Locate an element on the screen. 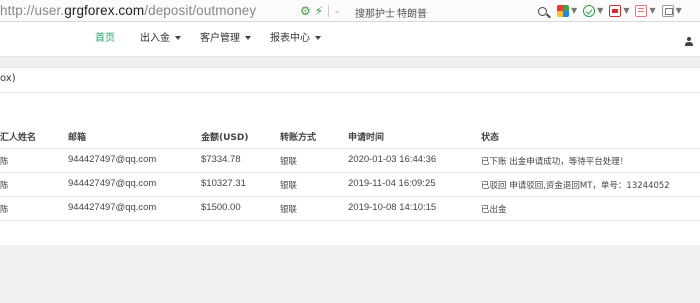 This screenshot has height=303, width=700. column-header-status: 状态 is located at coordinates (490, 138).